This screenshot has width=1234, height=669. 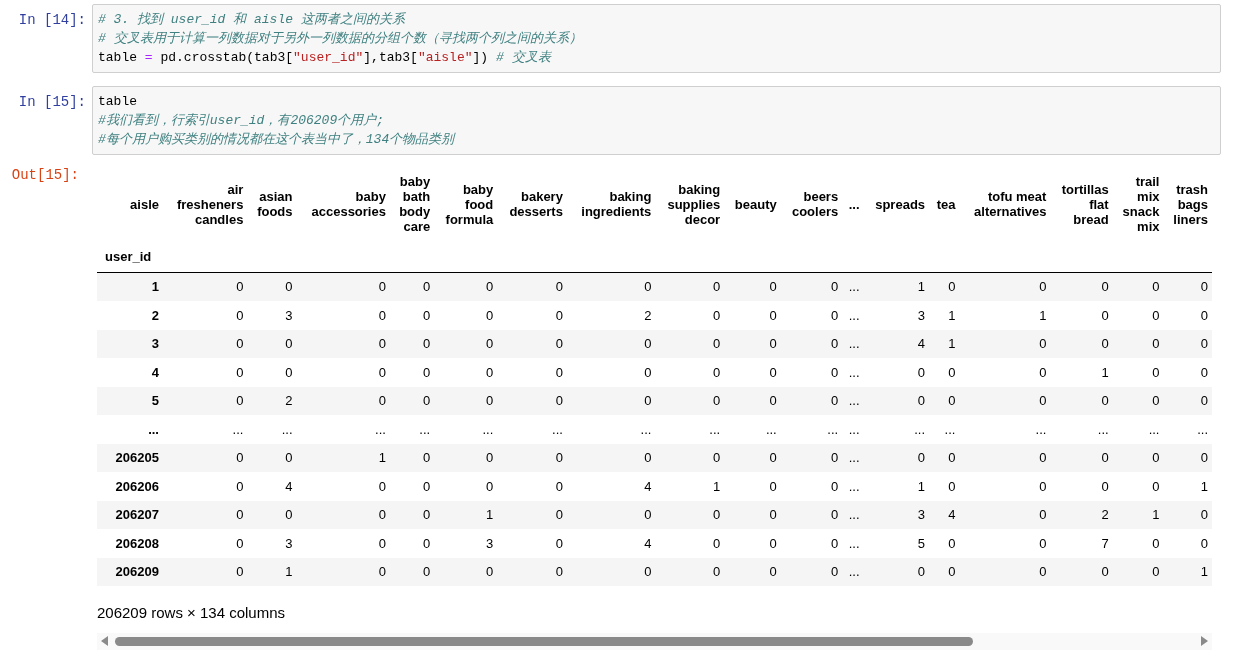 What do you see at coordinates (755, 204) in the screenshot?
I see `column-header: beauty` at bounding box center [755, 204].